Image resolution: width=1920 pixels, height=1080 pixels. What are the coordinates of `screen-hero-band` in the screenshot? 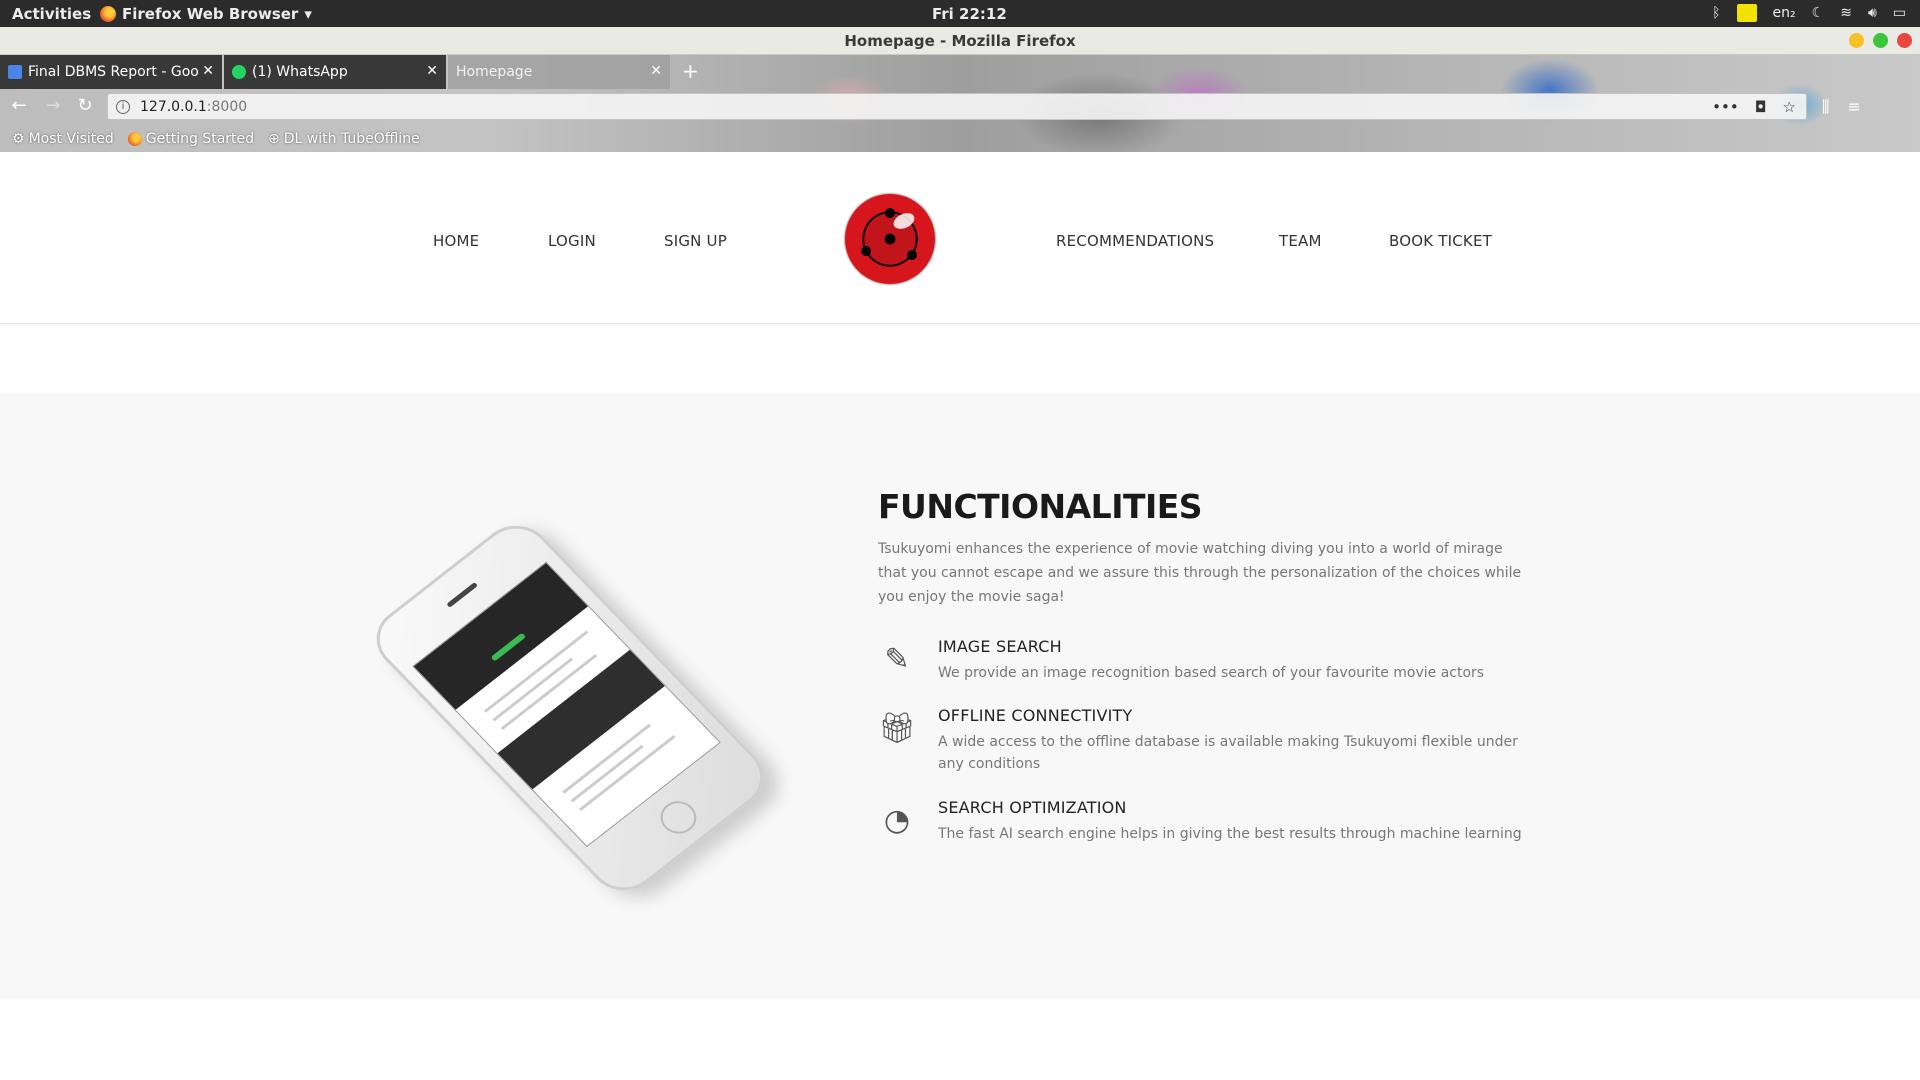 It's located at (500, 636).